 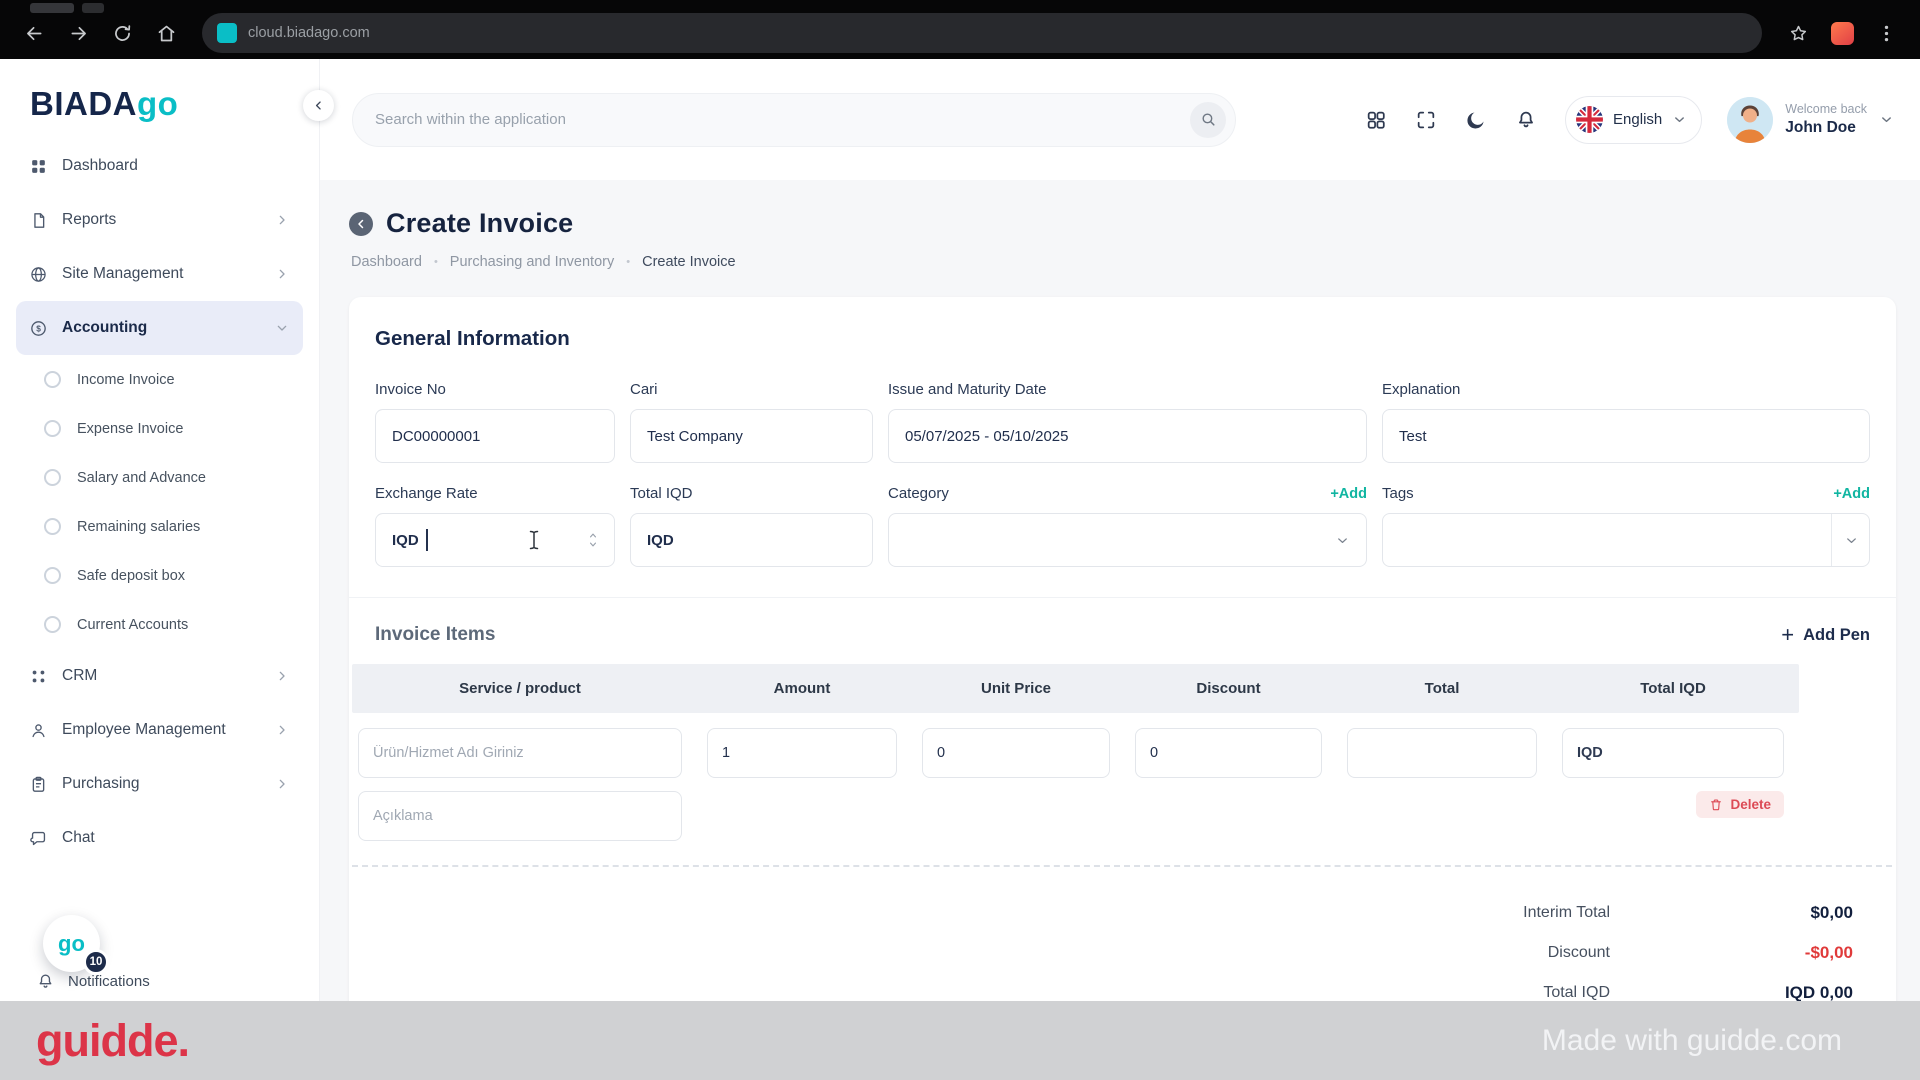 What do you see at coordinates (123, 273) in the screenshot?
I see `sidebar-item-label: Site Management` at bounding box center [123, 273].